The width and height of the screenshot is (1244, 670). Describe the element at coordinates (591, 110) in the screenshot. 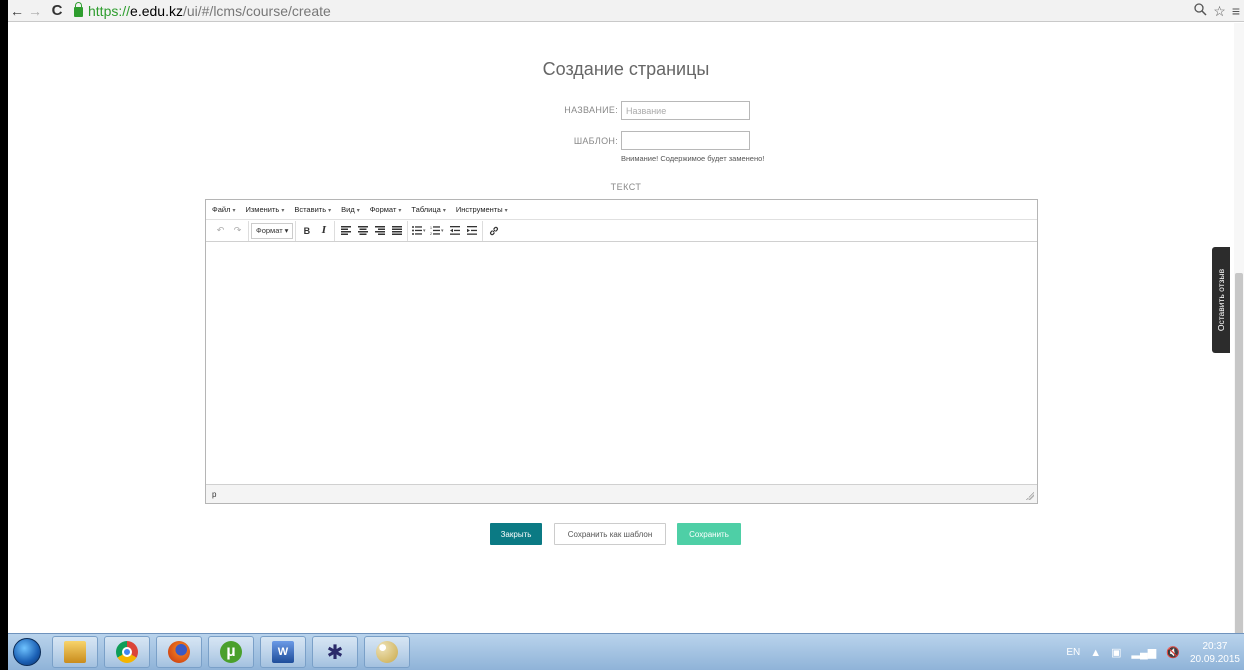

I see `name-label: НАЗВАНИЕ:` at that location.